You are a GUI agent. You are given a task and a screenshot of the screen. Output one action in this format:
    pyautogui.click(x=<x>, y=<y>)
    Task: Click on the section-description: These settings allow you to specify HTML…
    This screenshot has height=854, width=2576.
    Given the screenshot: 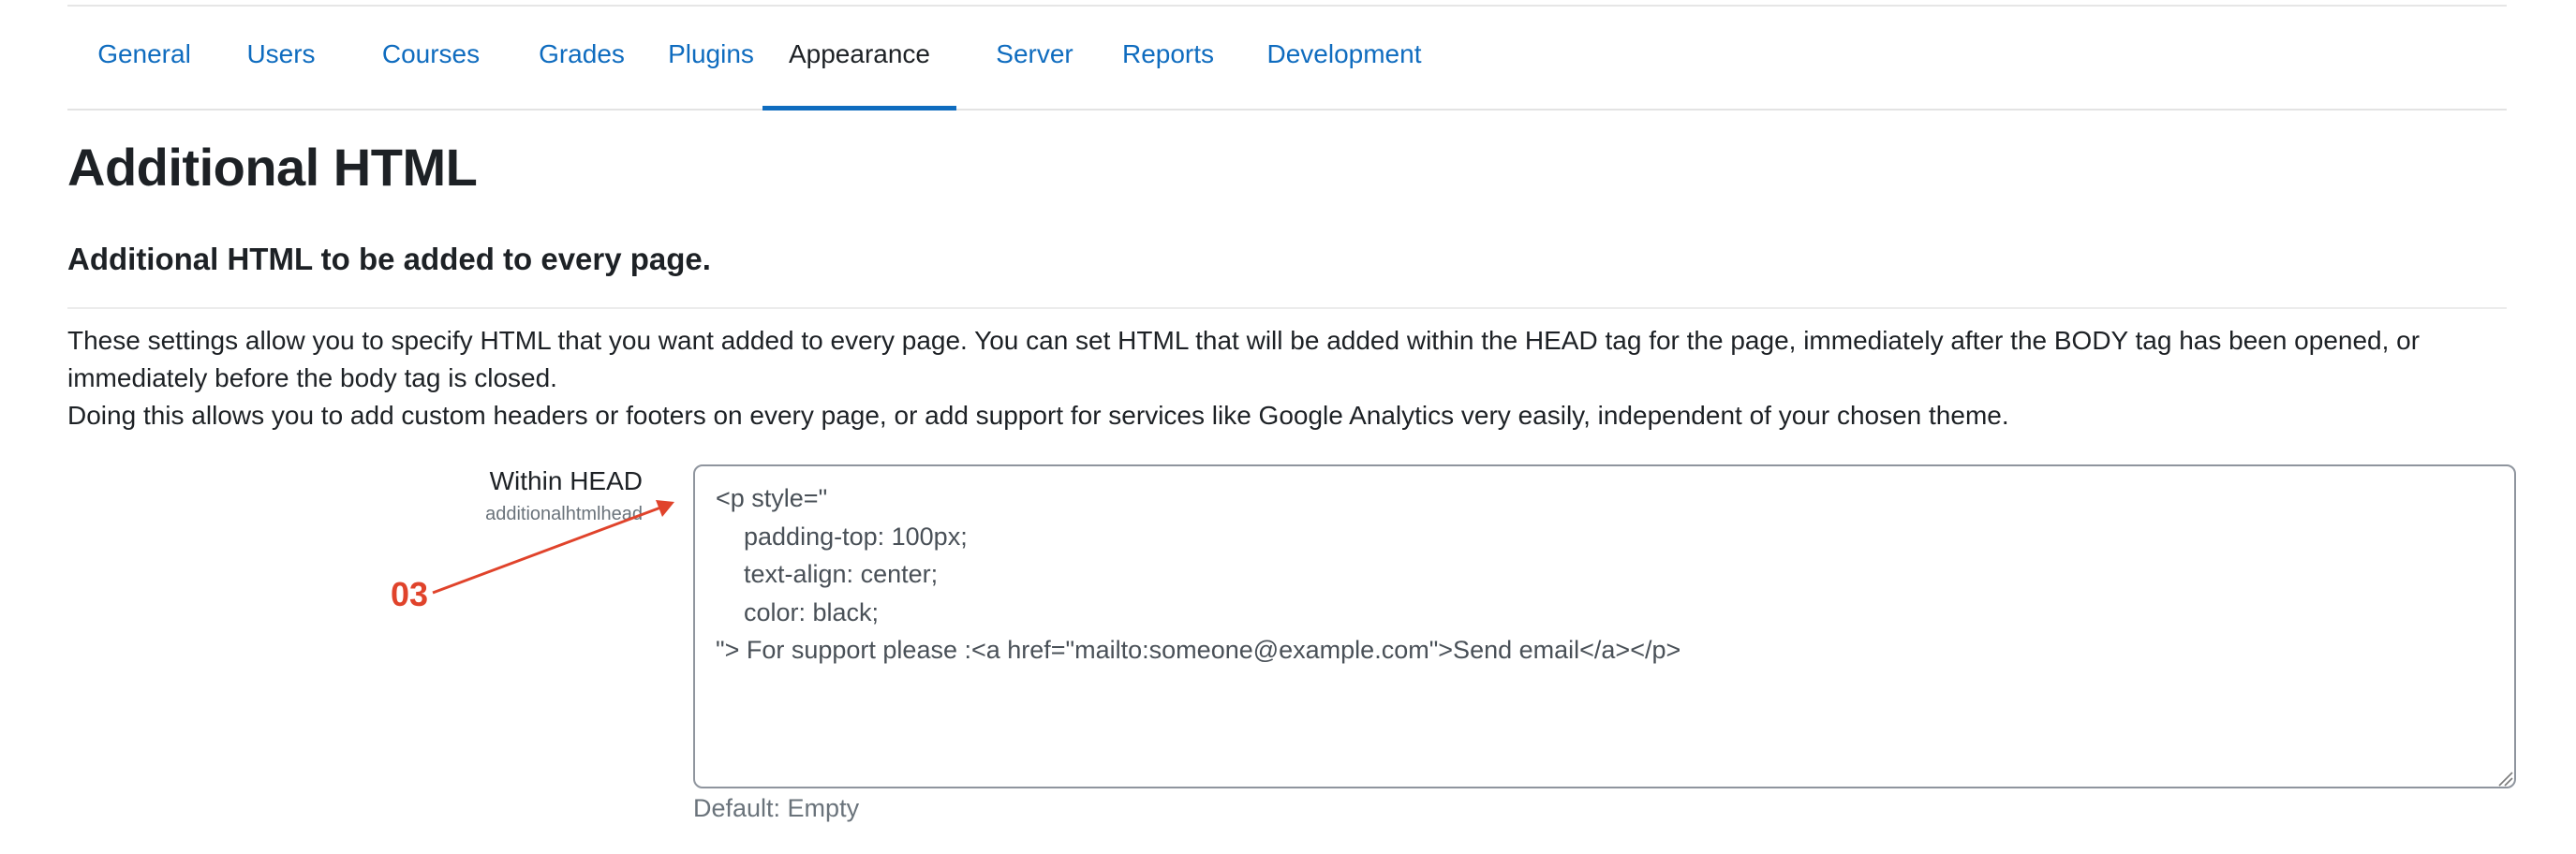 What is the action you would take?
    pyautogui.click(x=1287, y=378)
    